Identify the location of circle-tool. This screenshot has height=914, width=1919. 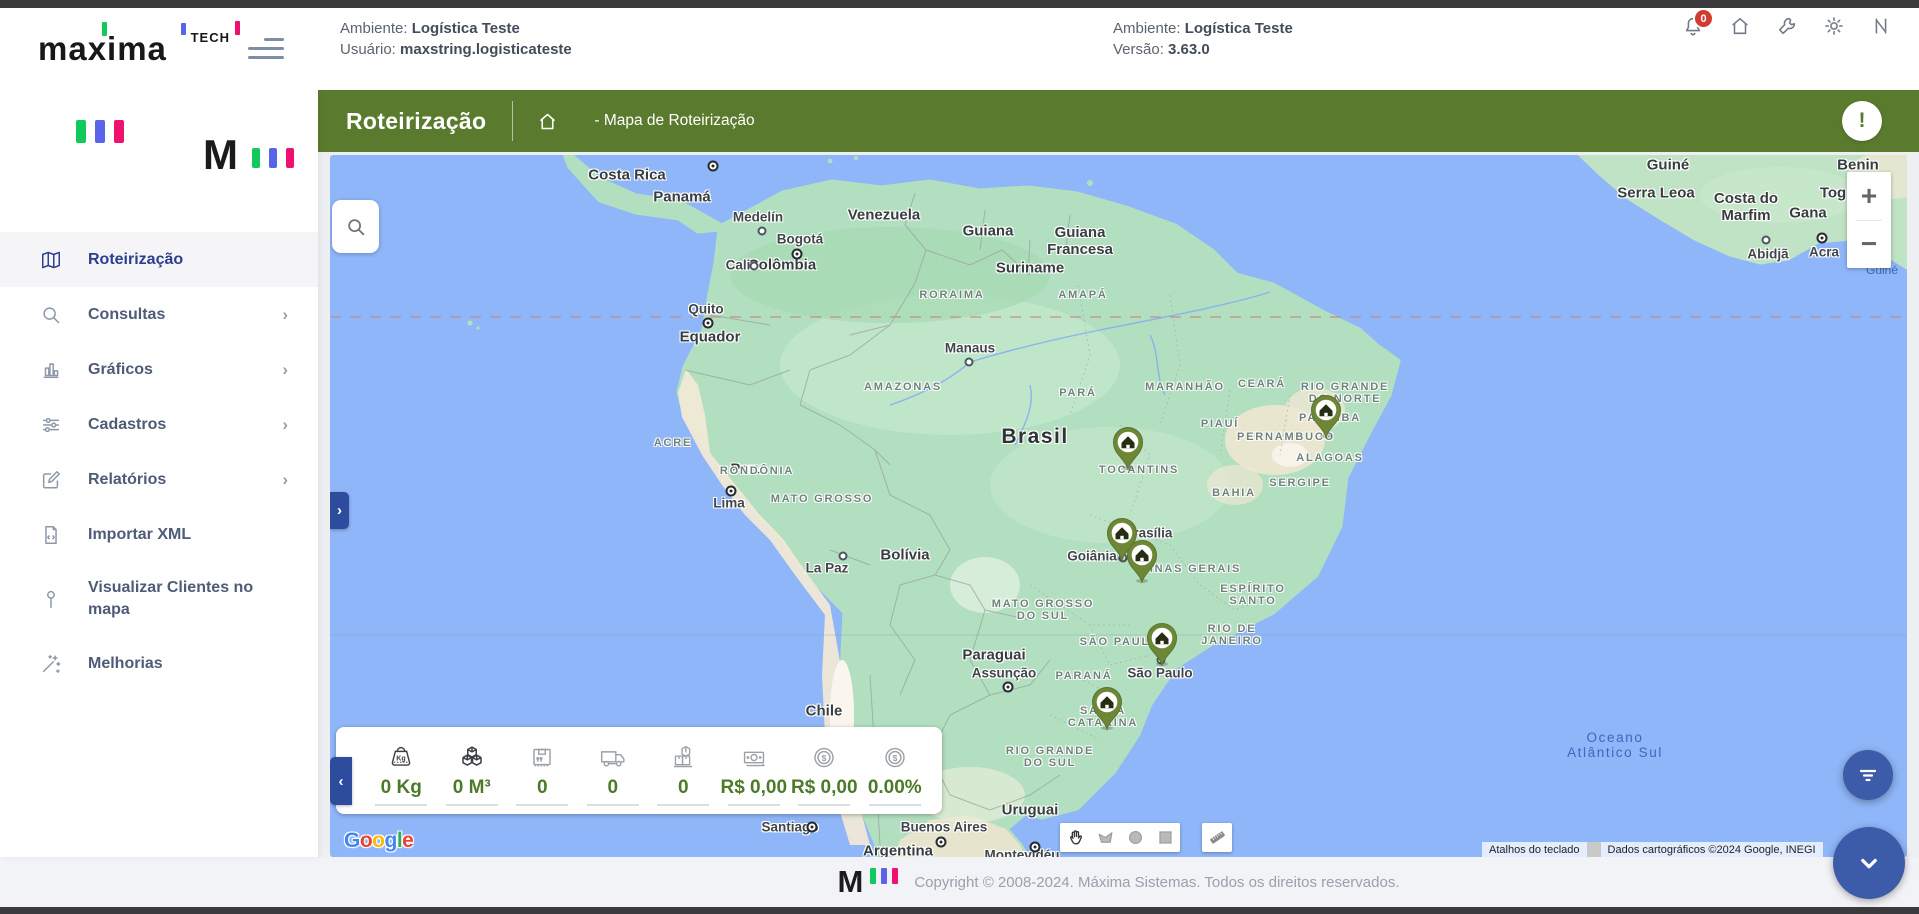
(1135, 837).